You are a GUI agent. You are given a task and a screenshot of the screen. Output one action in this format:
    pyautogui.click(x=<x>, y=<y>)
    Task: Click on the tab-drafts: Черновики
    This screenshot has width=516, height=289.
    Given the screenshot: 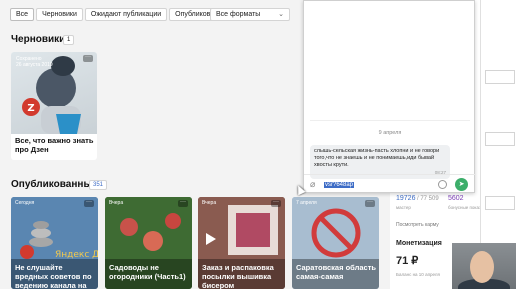 What is the action you would take?
    pyautogui.click(x=59, y=14)
    